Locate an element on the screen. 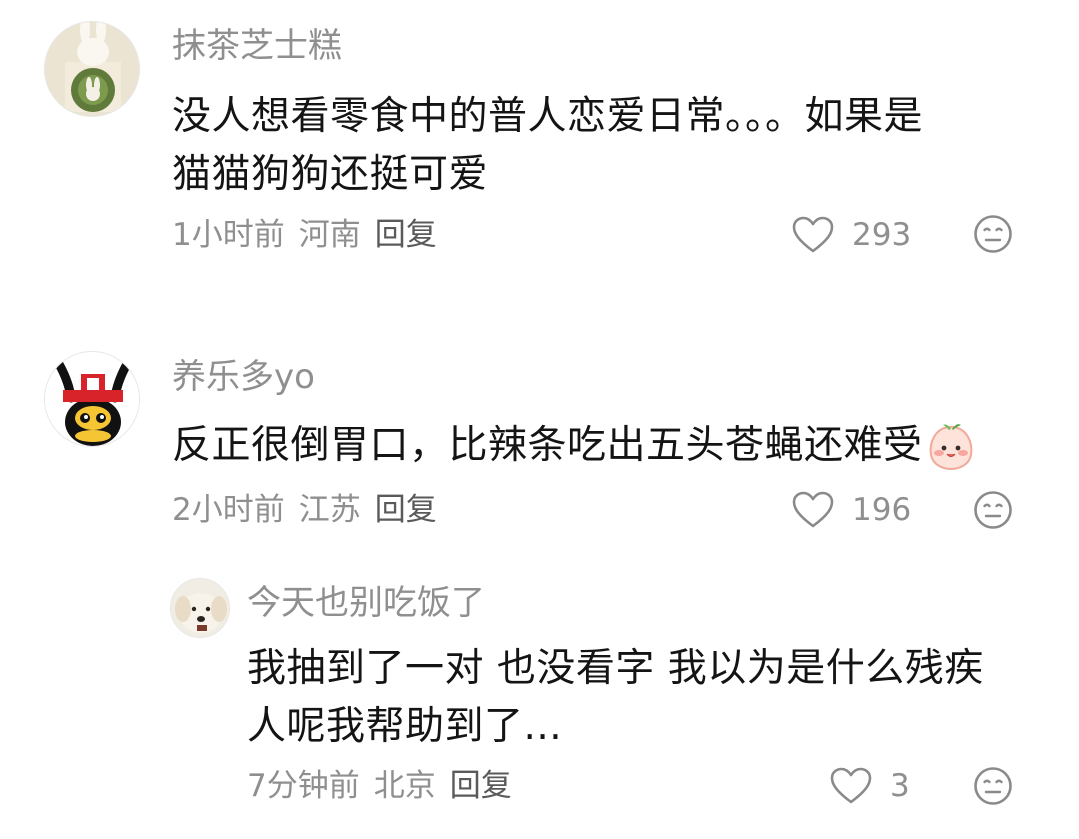  comment-username: 抹茶芝士糕 is located at coordinates (257, 46).